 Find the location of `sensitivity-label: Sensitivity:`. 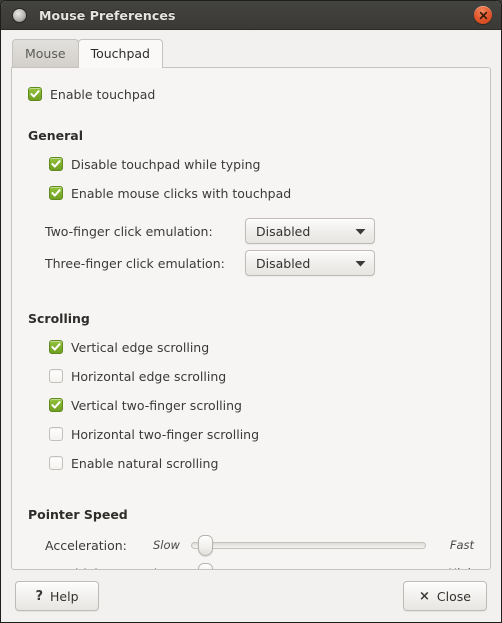

sensitivity-label: Sensitivity: is located at coordinates (99, 568).